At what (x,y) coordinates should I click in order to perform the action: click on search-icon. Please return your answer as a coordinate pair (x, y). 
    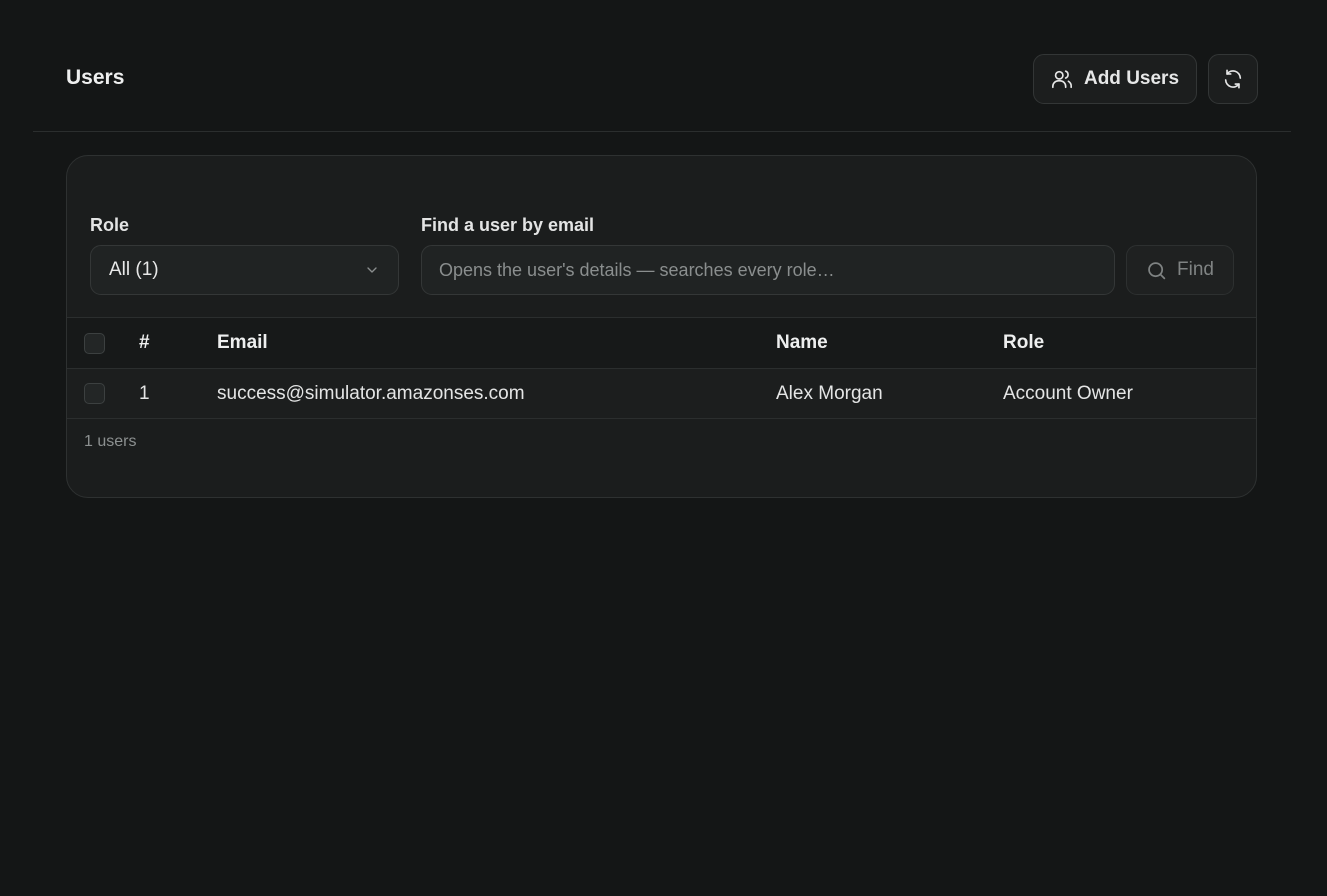
    Looking at the image, I should click on (1156, 270).